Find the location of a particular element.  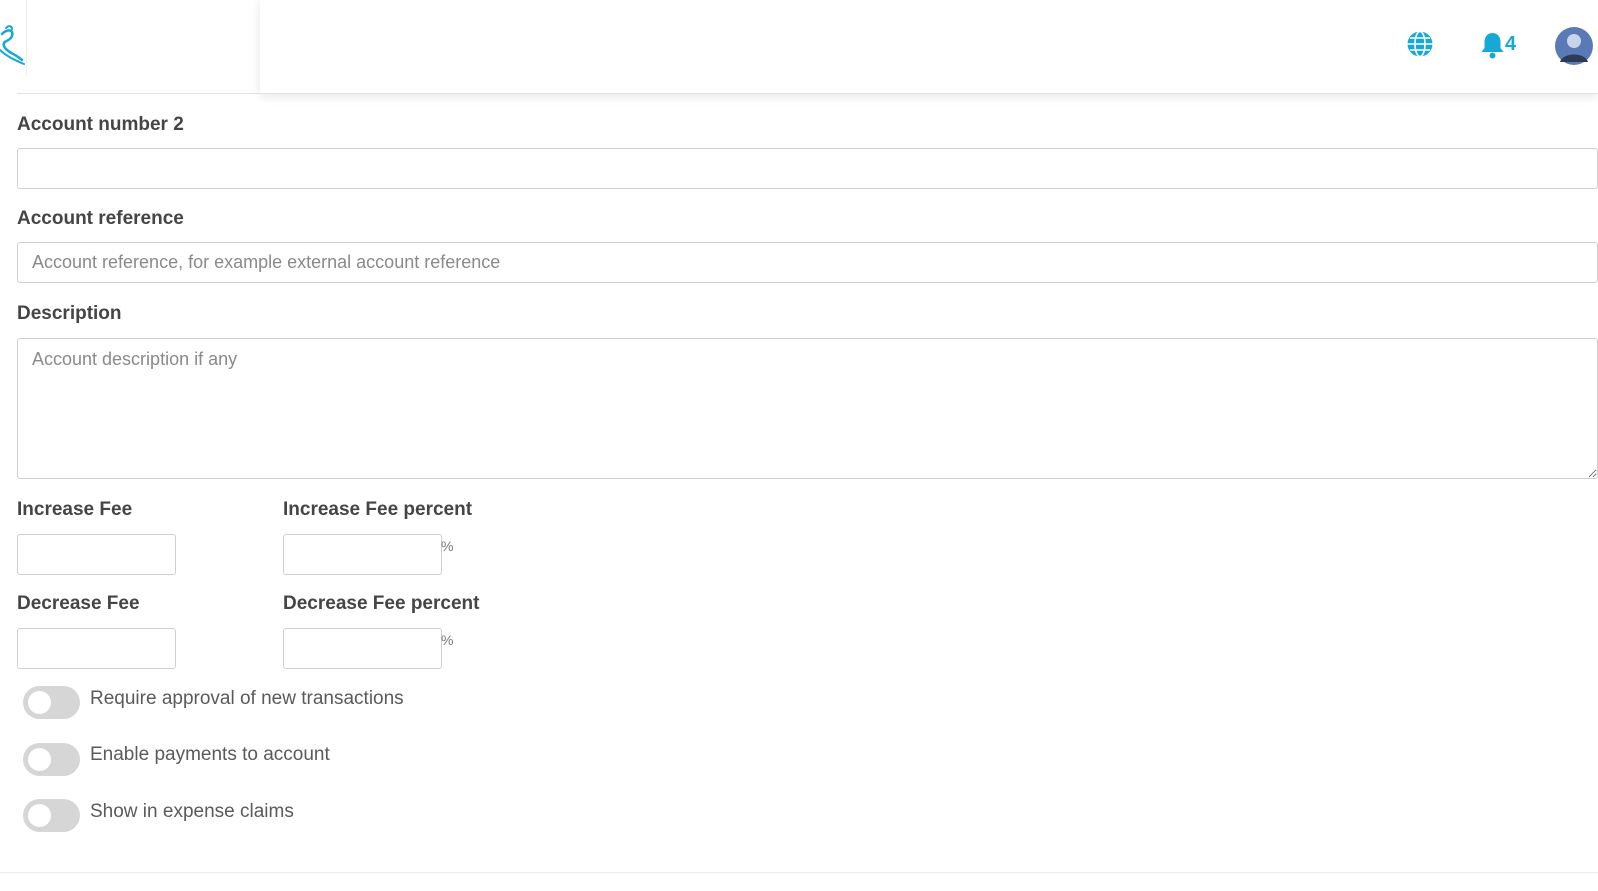

require-approval-label: Require approval of new transactions is located at coordinates (247, 698).